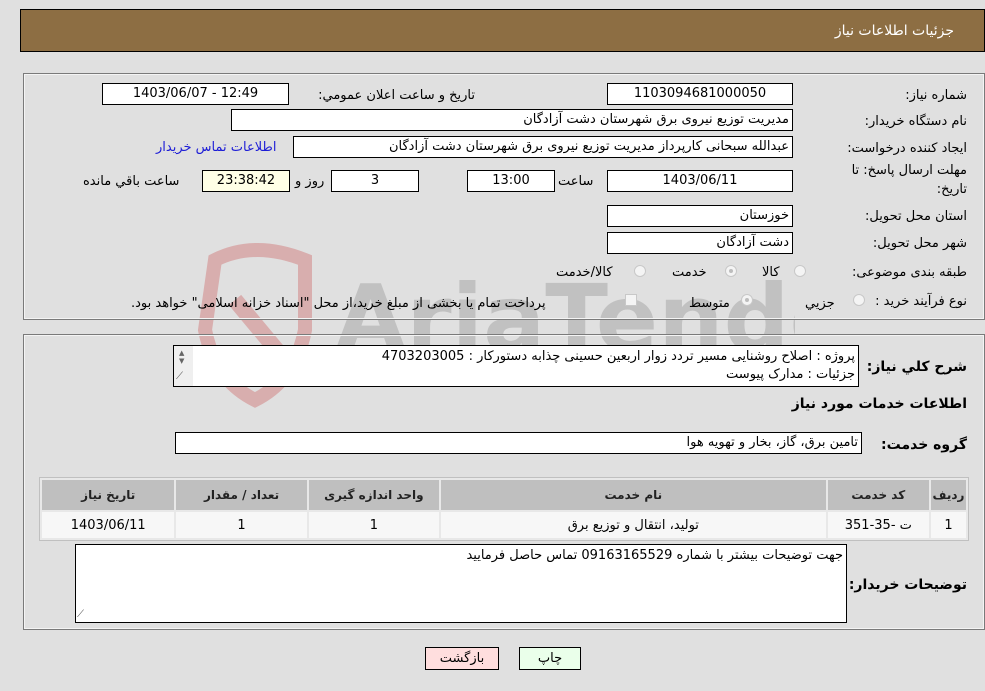  What do you see at coordinates (859, 300) in the screenshot?
I see `purchase-type-radio-minor` at bounding box center [859, 300].